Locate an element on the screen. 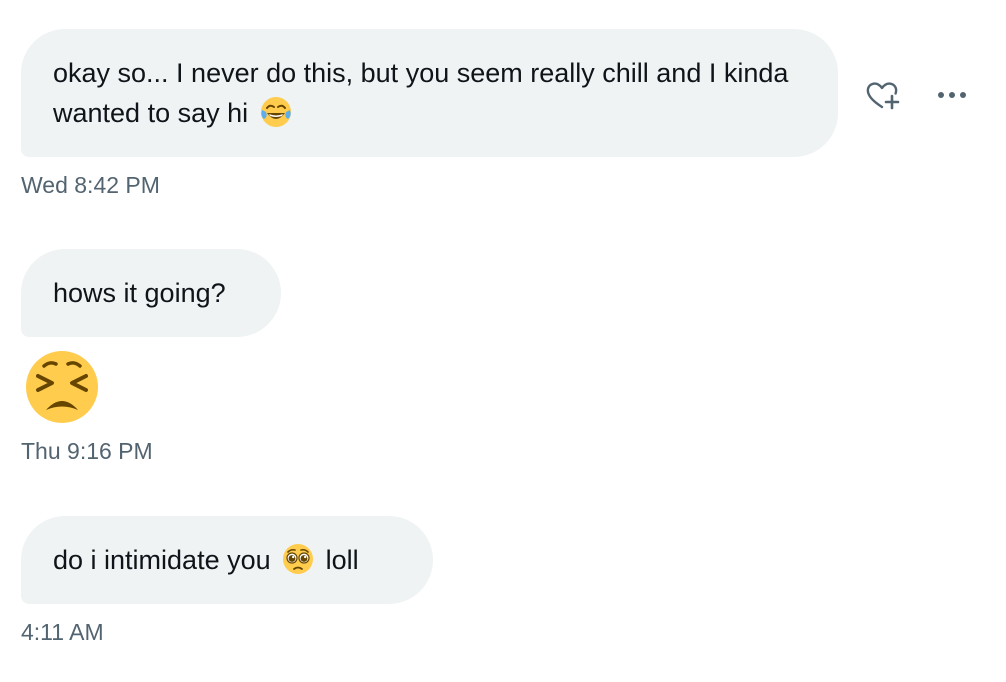 Image resolution: width=1006 pixels, height=682 pixels. message-bubble: hows it going? is located at coordinates (151, 293).